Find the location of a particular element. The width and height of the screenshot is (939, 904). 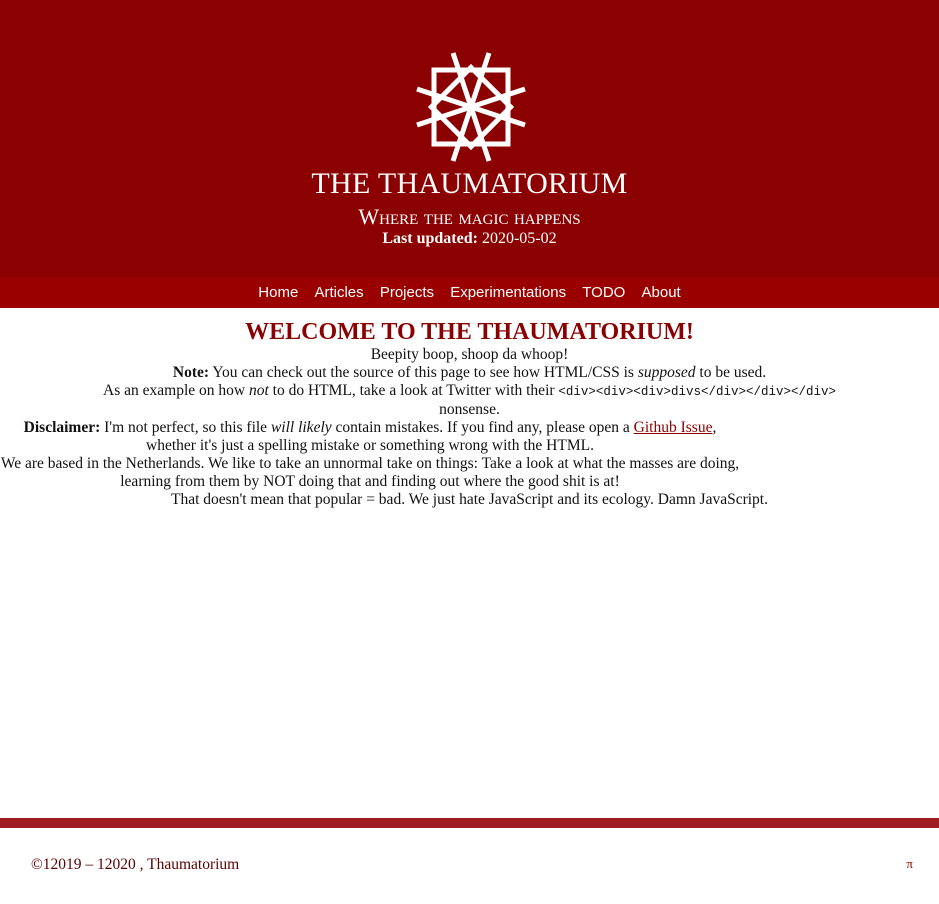

welcome-heading: WELCOME TO THE THAUMATORIUM! is located at coordinates (469, 332).